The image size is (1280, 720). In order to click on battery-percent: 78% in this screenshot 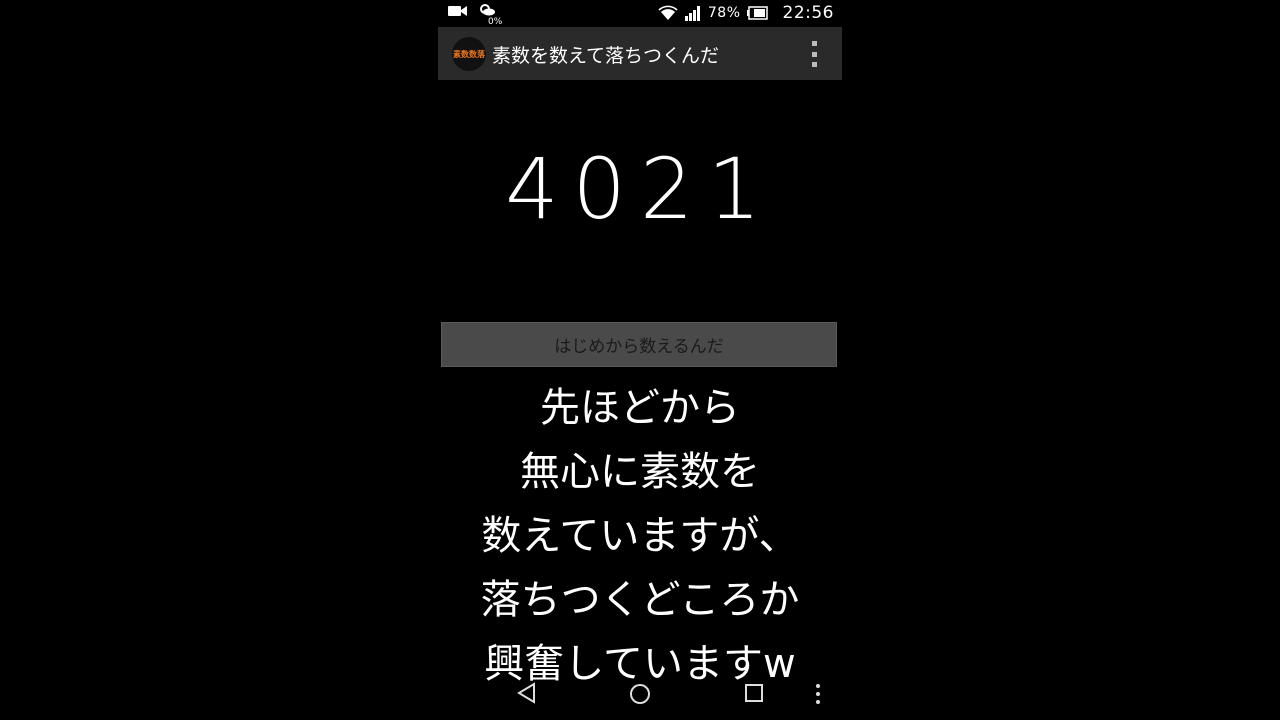, I will do `click(724, 13)`.